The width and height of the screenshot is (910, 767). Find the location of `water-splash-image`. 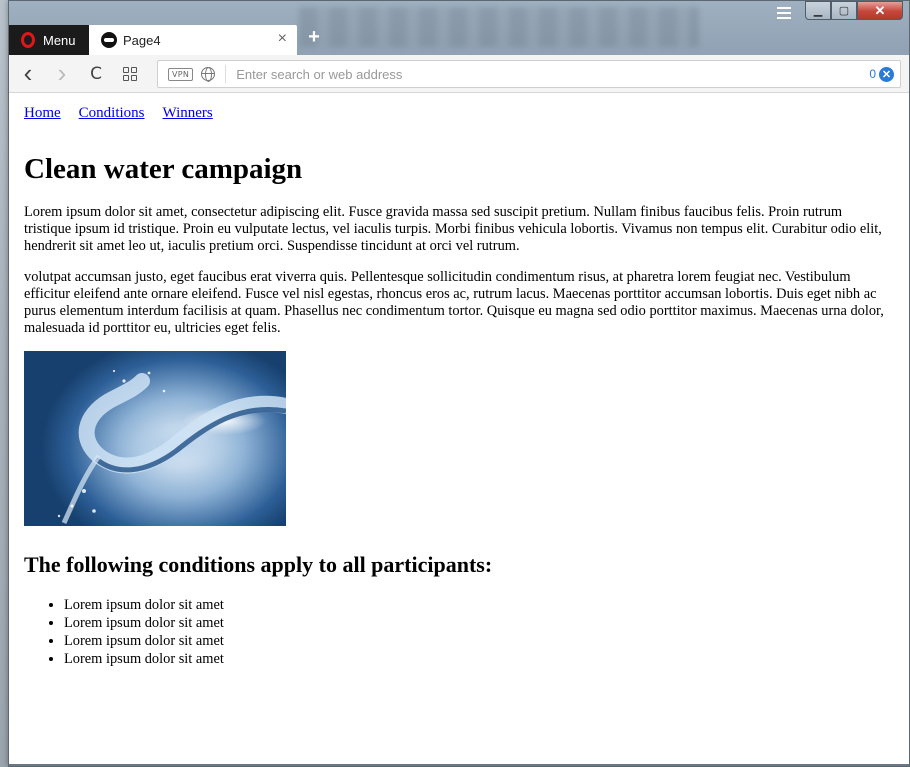

water-splash-image is located at coordinates (155, 438).